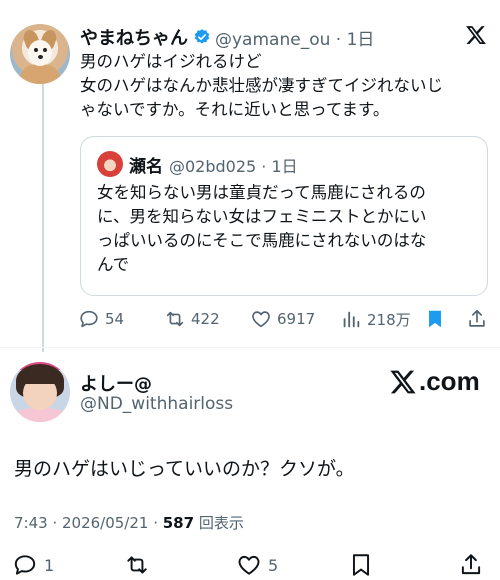 The image size is (500, 580). I want to click on thread-line, so click(43, 217).